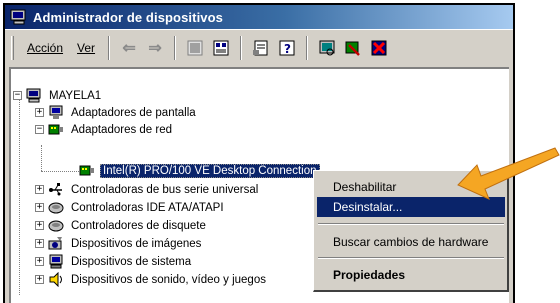 Image resolution: width=560 pixels, height=303 pixels. I want to click on usb-icon, so click(56, 189).